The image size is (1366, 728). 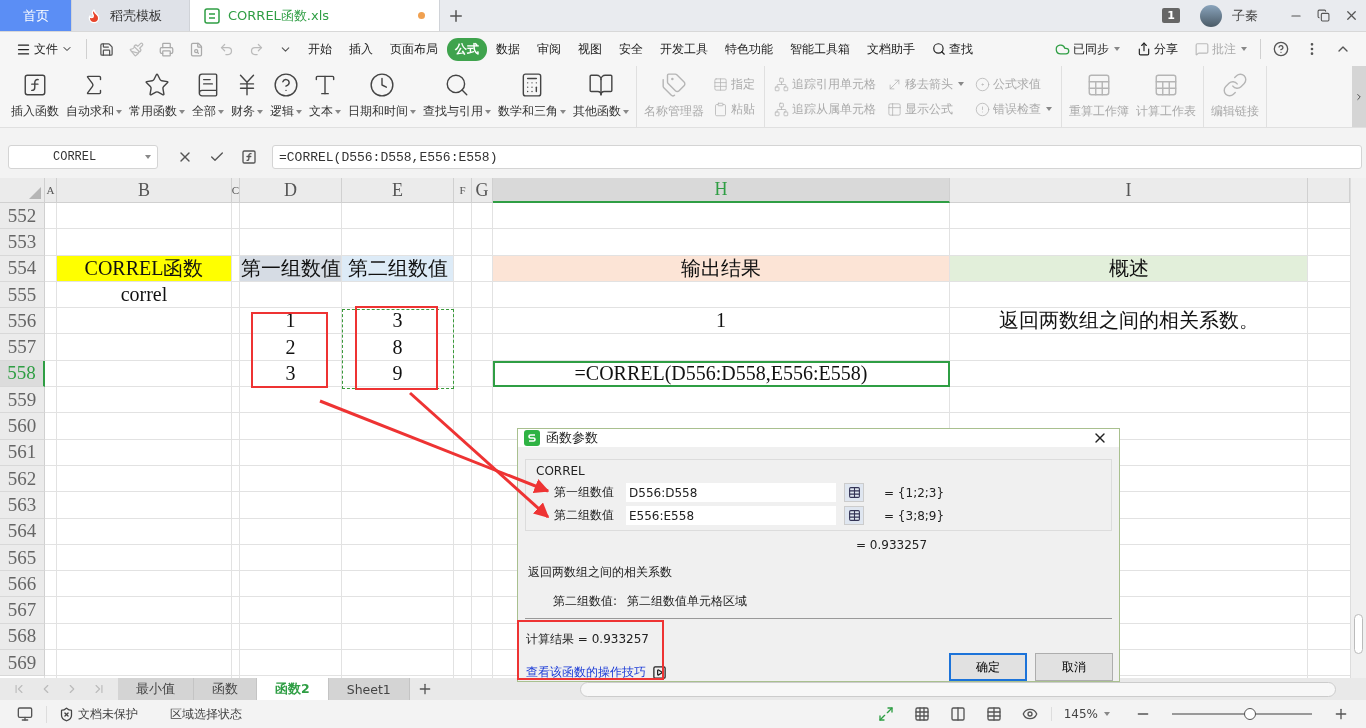 I want to click on row-header: 559, so click(x=22, y=400).